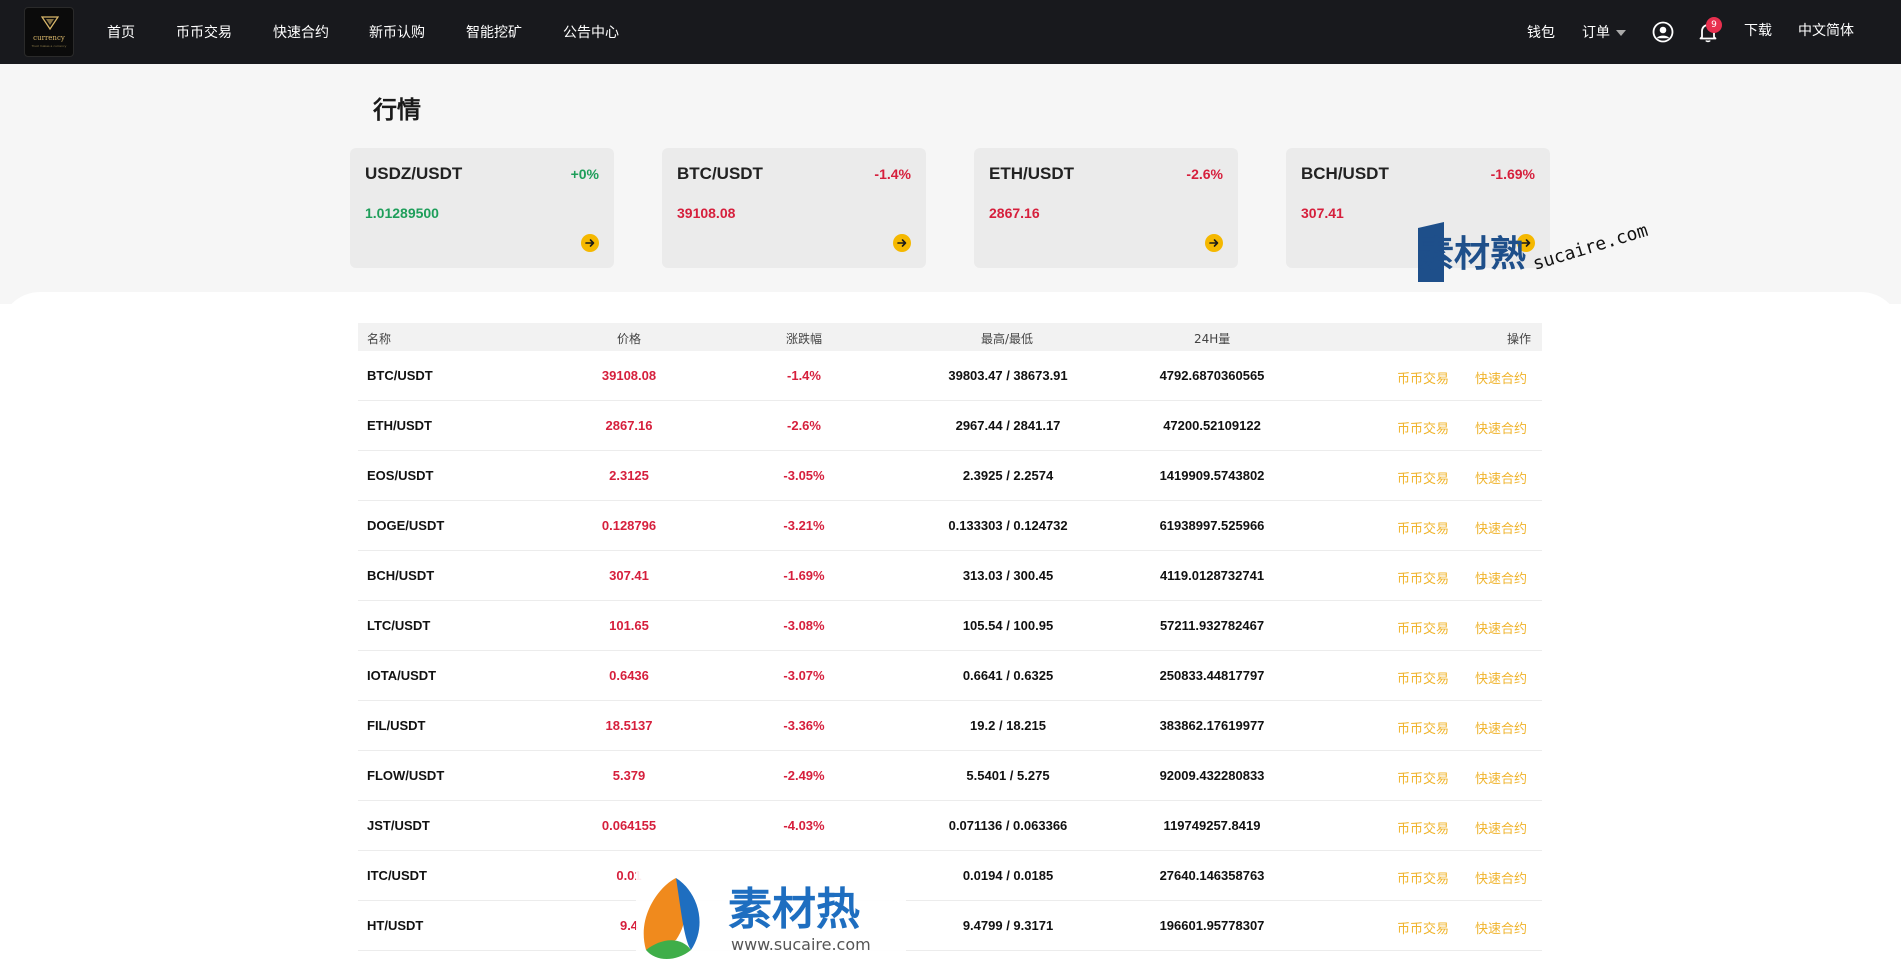  I want to click on row-high-low: 2.3925 / 2.2574, so click(1008, 475).